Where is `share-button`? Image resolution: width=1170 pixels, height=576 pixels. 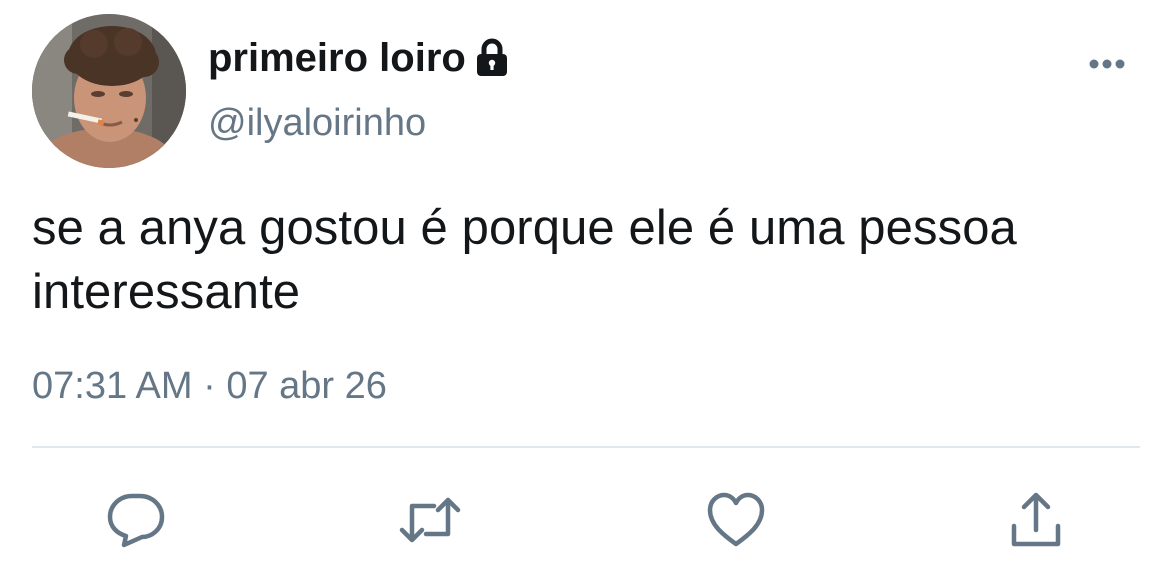
share-button is located at coordinates (1036, 520).